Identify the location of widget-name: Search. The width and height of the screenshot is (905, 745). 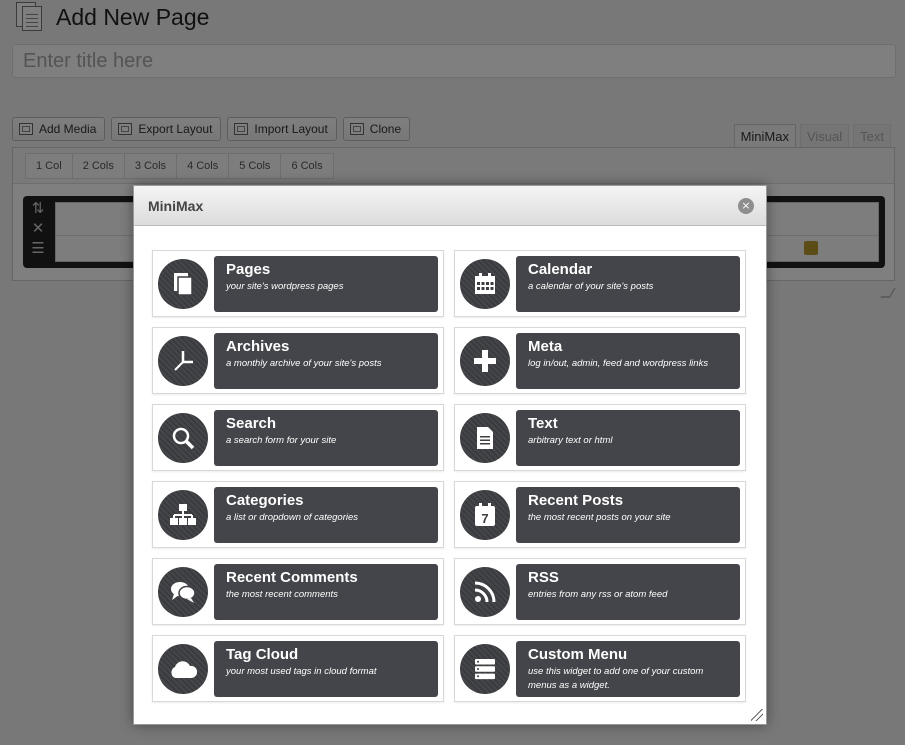
(251, 423).